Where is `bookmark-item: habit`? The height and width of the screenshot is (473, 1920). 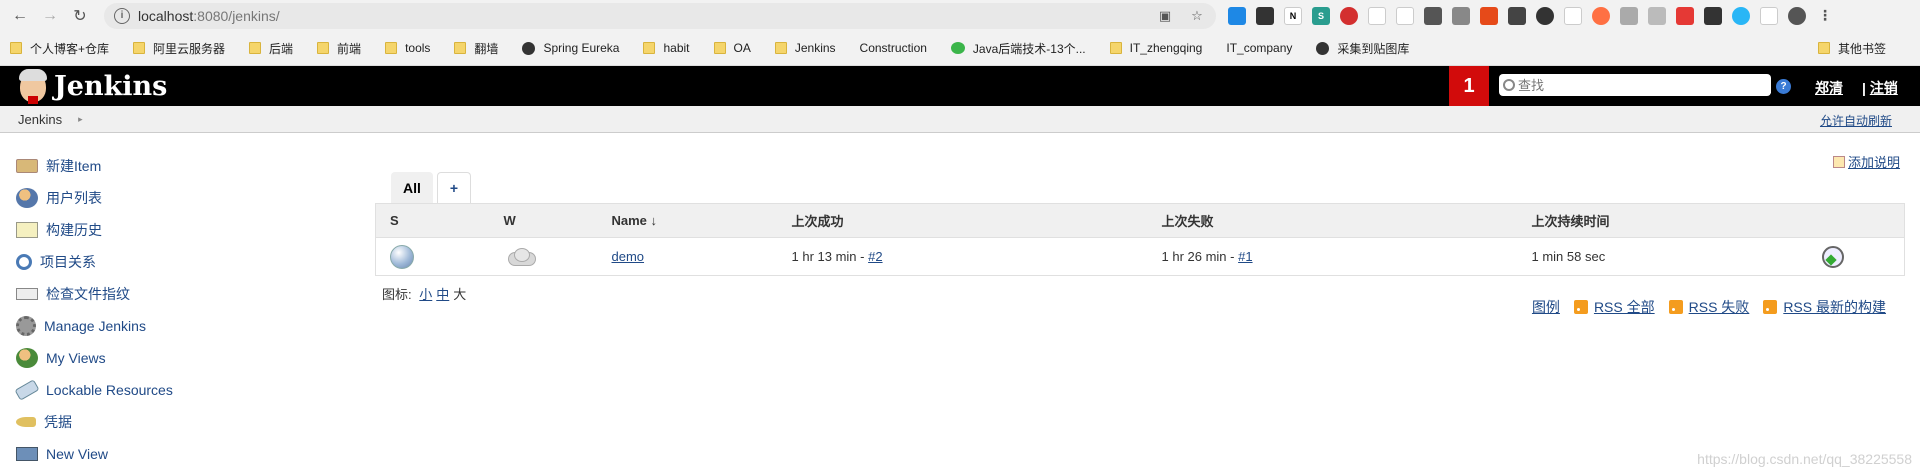
bookmark-item: habit is located at coordinates (666, 48).